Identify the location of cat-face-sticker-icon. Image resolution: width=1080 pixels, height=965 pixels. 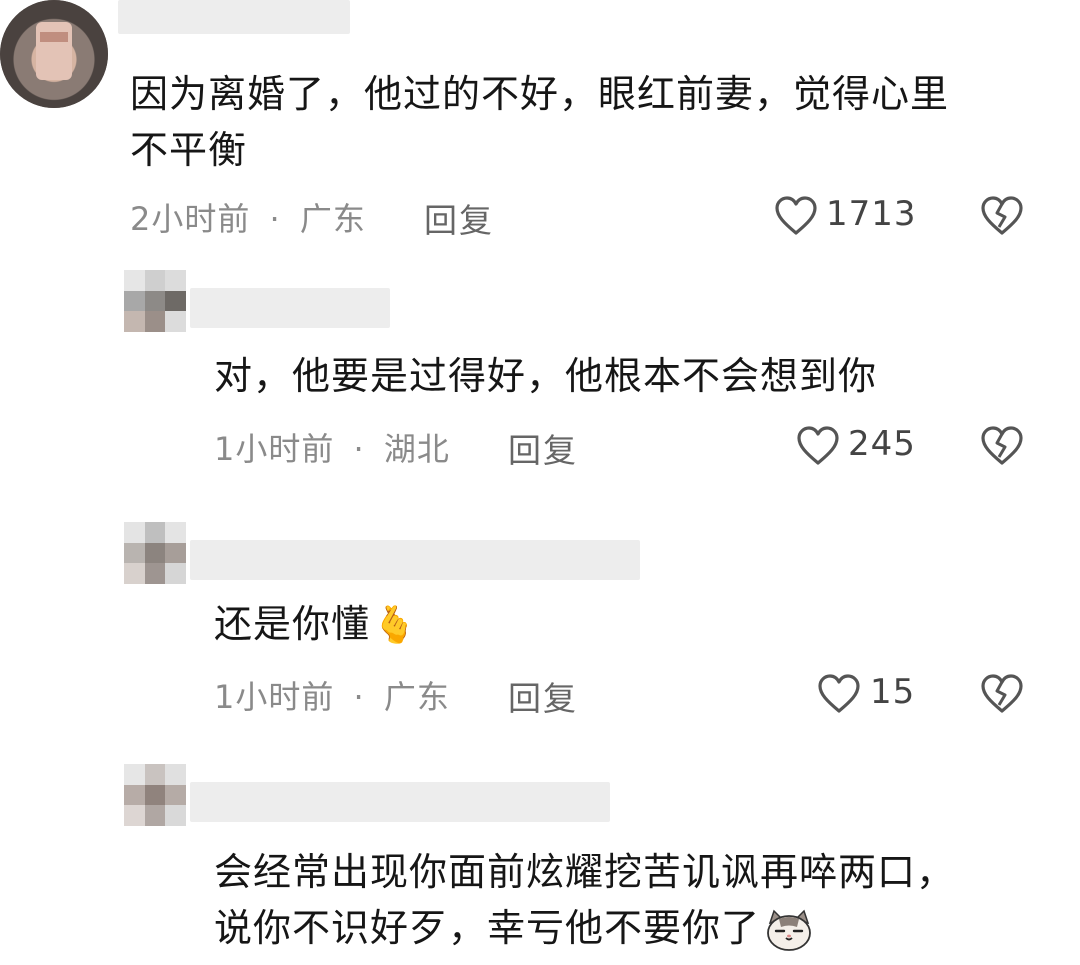
(789, 931).